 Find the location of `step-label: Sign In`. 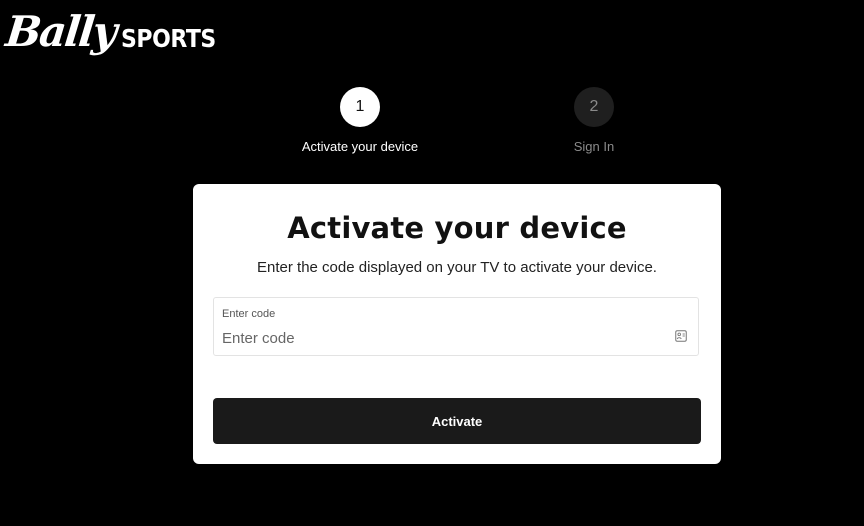

step-label: Sign In is located at coordinates (594, 146).